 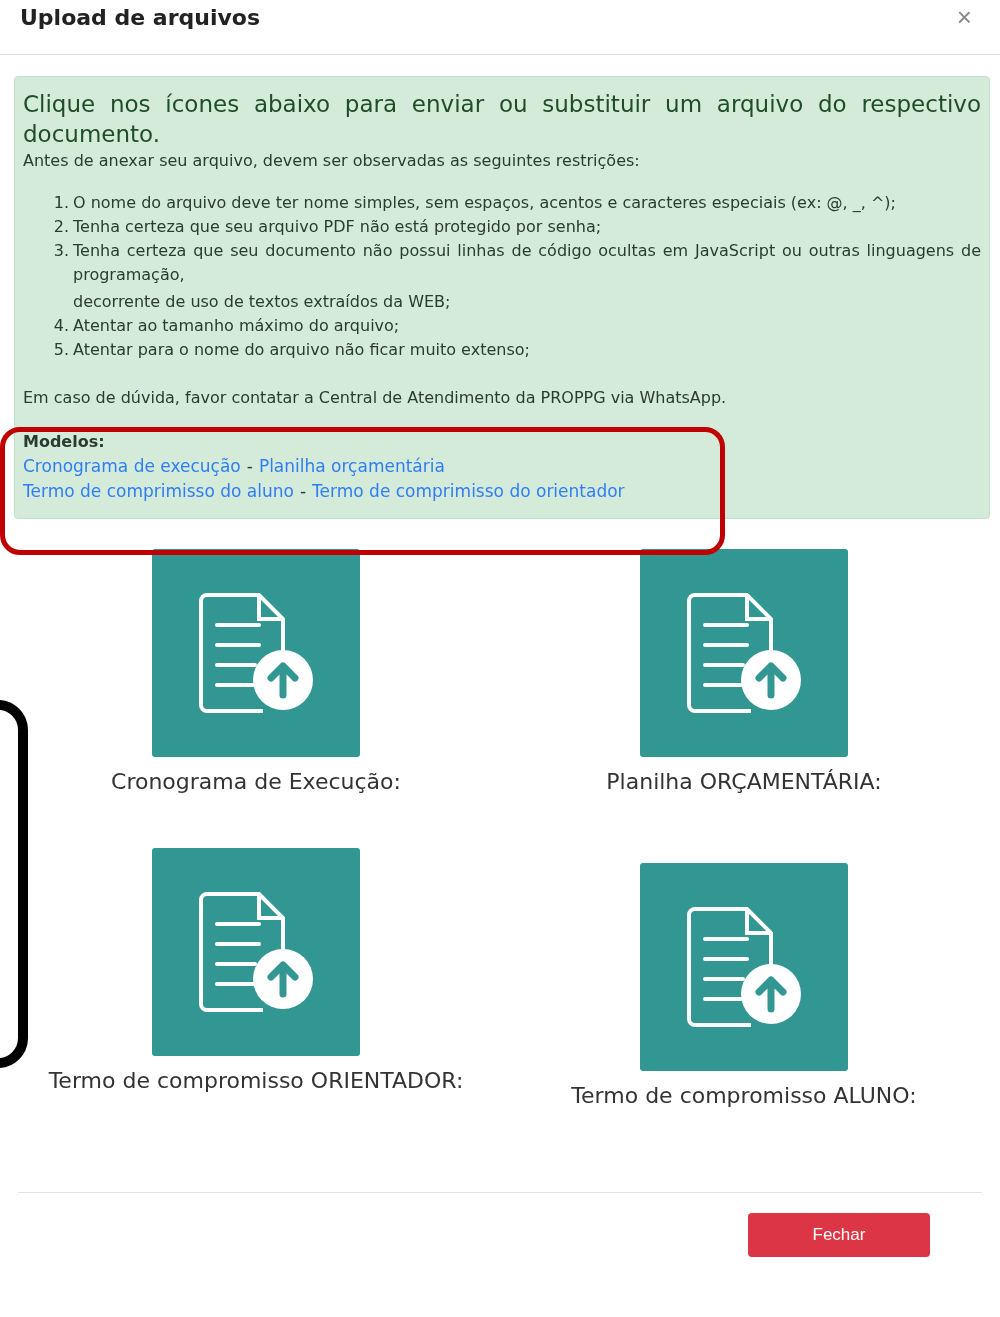 I want to click on template-link: Termo de comprimisso do orientador, so click(x=468, y=491).